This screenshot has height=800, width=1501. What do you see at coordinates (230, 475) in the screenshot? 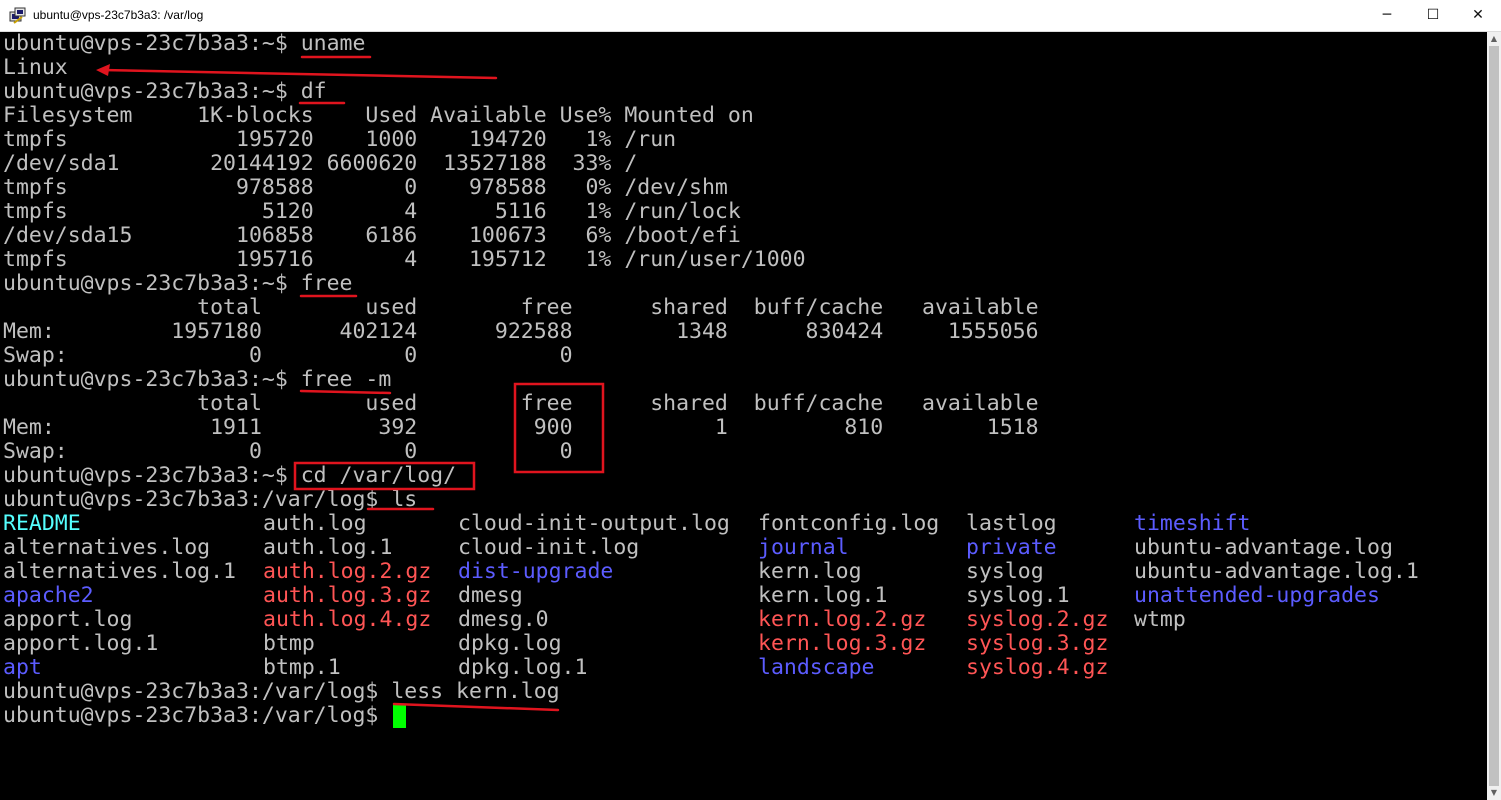
I see `terminal-line: ubuntu@vps-23c7b3a3:~$ cd /var/log/` at bounding box center [230, 475].